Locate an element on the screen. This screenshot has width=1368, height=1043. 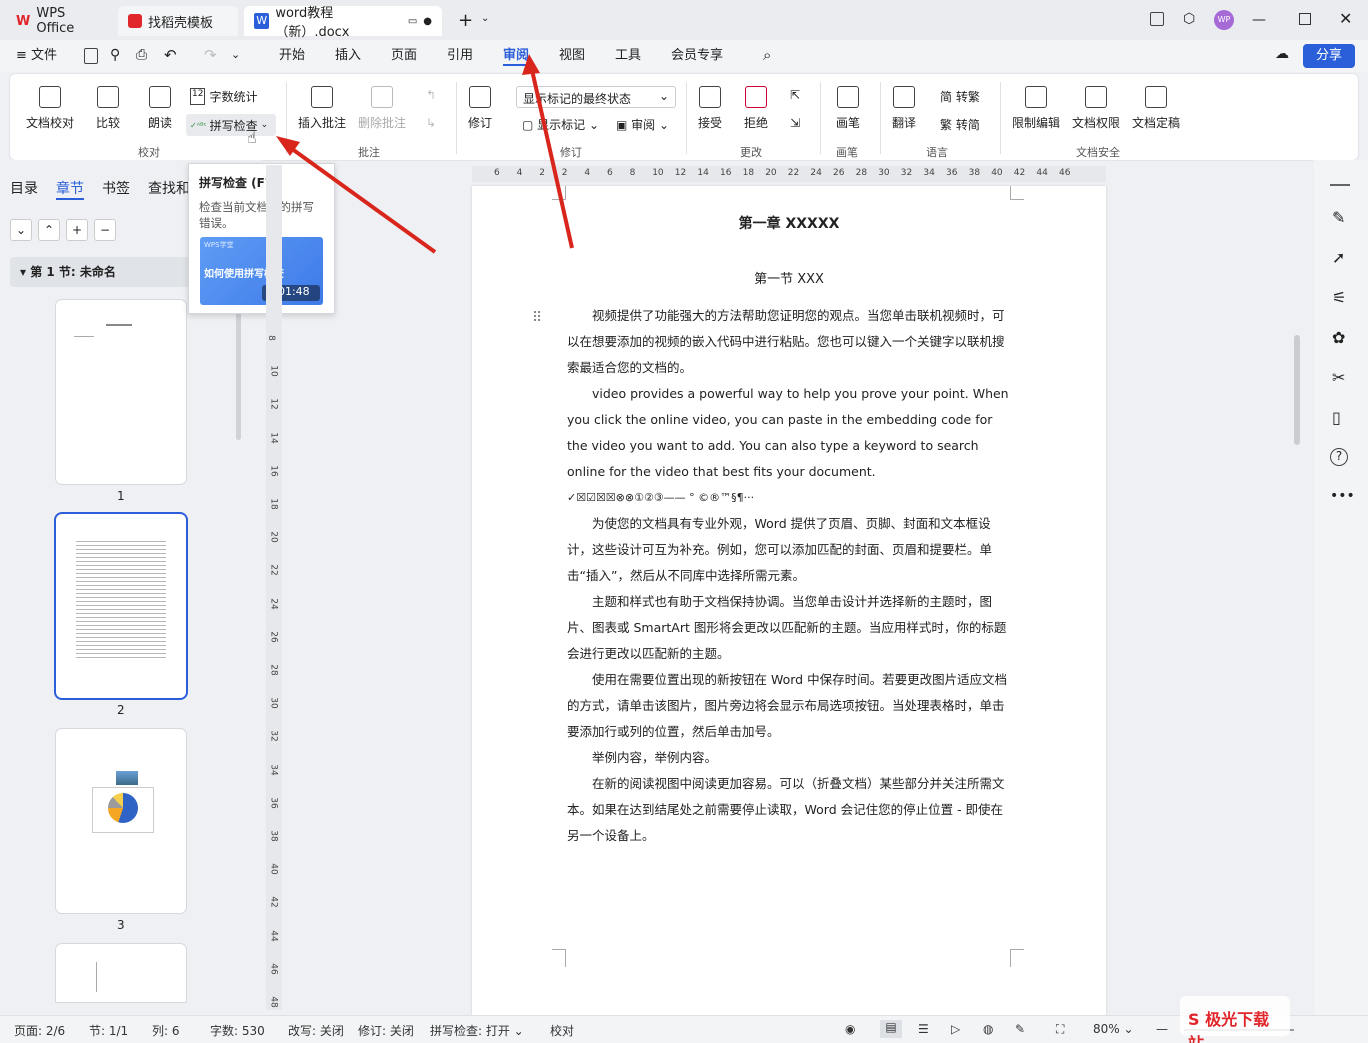
status-track-changes: 修订: 关闭 is located at coordinates (386, 1030).